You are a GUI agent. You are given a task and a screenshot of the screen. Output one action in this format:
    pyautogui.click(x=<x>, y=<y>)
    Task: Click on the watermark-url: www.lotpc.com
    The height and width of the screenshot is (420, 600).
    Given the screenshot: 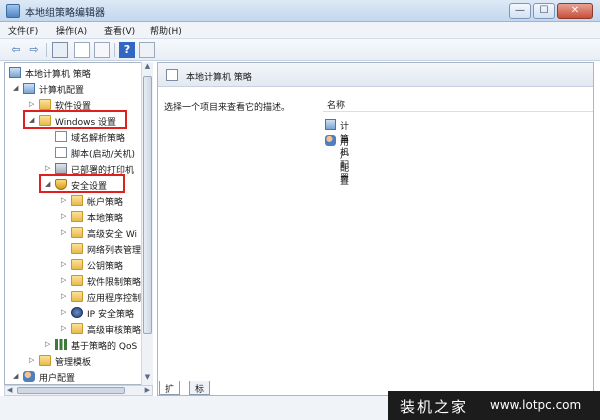 What is the action you would take?
    pyautogui.click(x=536, y=405)
    